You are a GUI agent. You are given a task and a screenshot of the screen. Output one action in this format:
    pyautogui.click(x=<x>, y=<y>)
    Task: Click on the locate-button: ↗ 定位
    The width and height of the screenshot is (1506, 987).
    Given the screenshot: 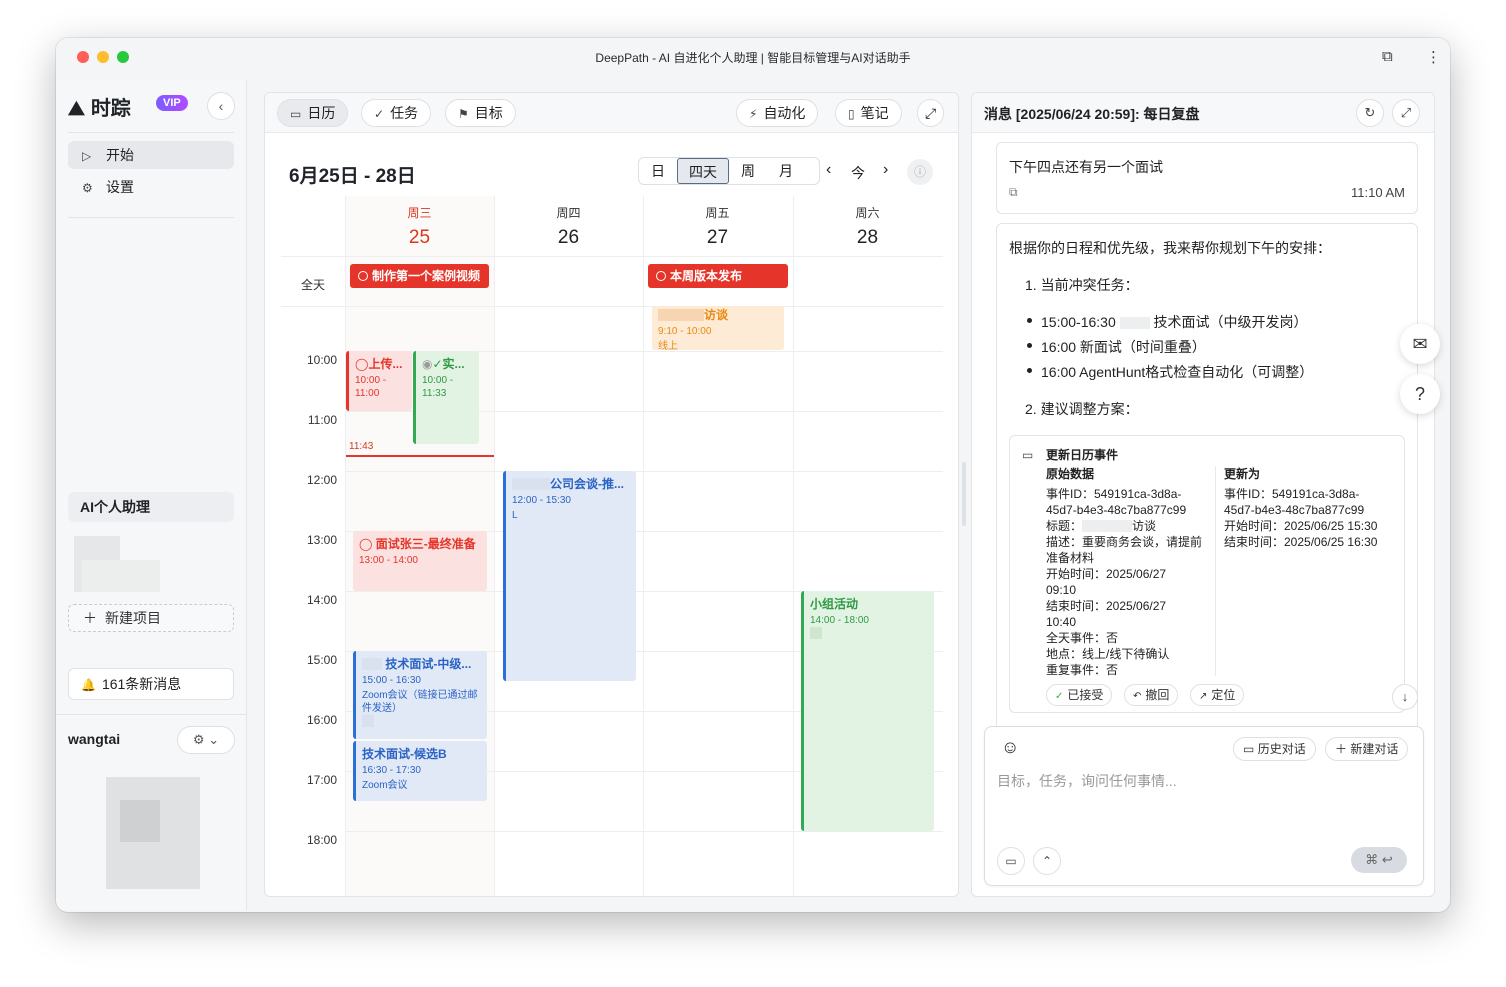 What is the action you would take?
    pyautogui.click(x=1217, y=695)
    